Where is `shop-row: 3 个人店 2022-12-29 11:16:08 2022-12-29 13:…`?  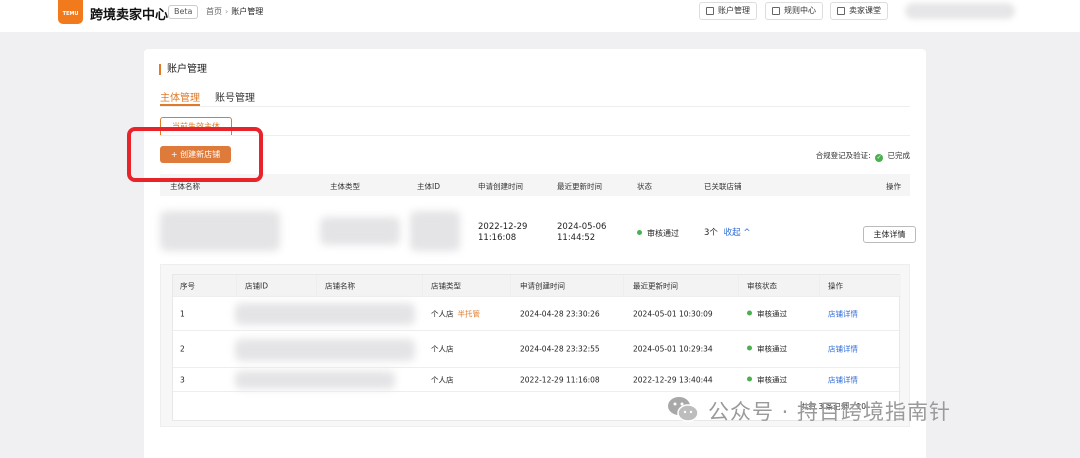
shop-row: 3 个人店 2022-12-29 11:16:08 2022-12-29 13:… is located at coordinates (537, 380).